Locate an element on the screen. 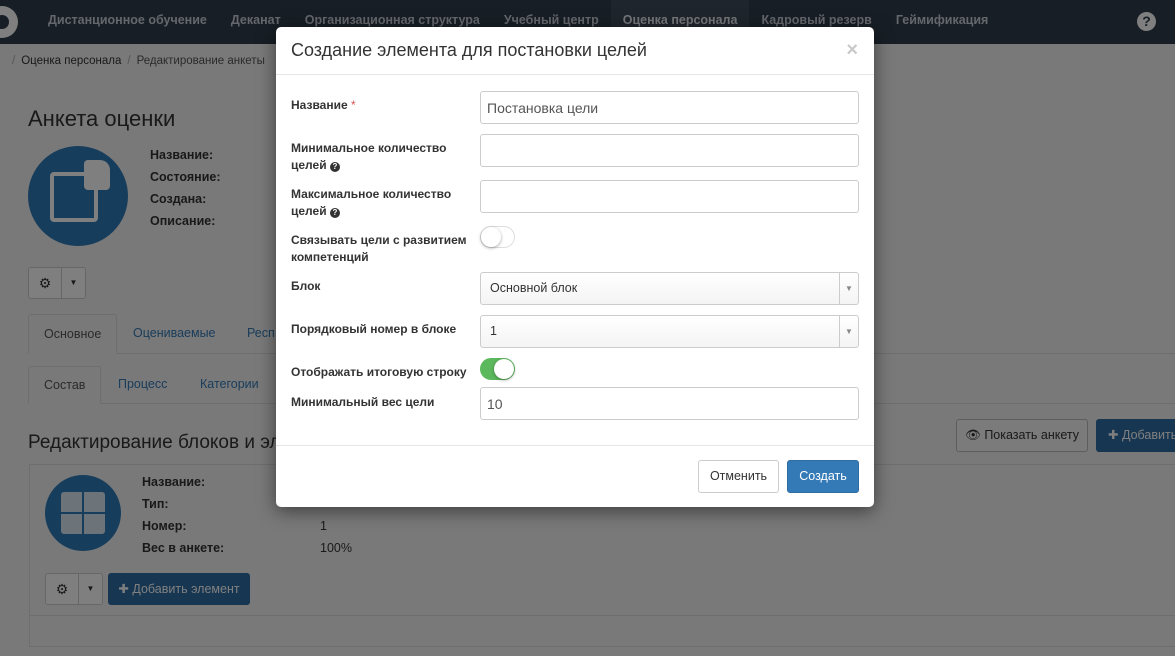 The height and width of the screenshot is (656, 1175). modal-header: Создание элемента для постановки целей × is located at coordinates (575, 51).